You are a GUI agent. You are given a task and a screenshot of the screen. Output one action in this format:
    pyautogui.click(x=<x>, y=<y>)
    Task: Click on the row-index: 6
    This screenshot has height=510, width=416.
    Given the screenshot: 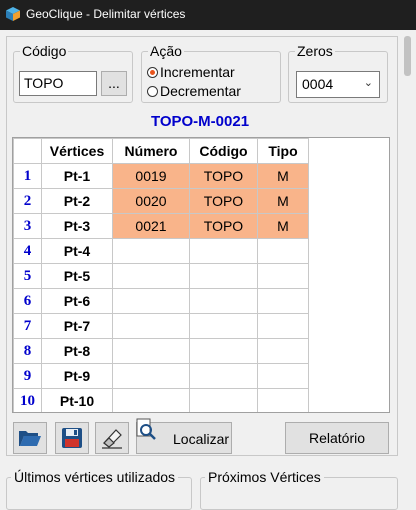 What is the action you would take?
    pyautogui.click(x=27, y=301)
    